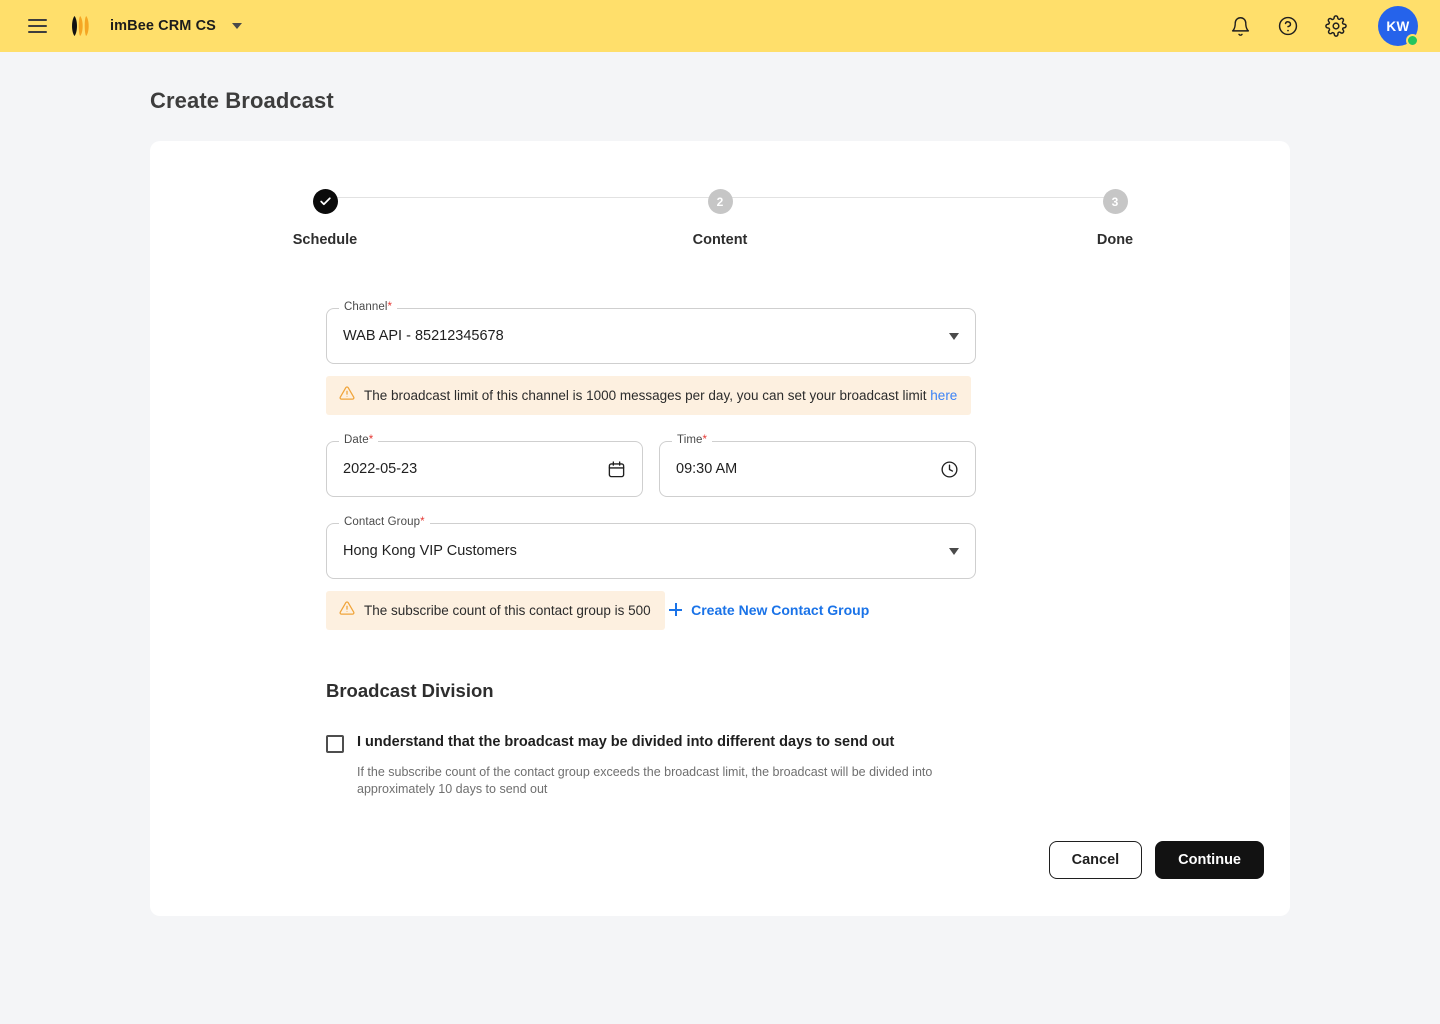 The width and height of the screenshot is (1440, 1024). Describe the element at coordinates (949, 469) in the screenshot. I see `clock-icon` at that location.